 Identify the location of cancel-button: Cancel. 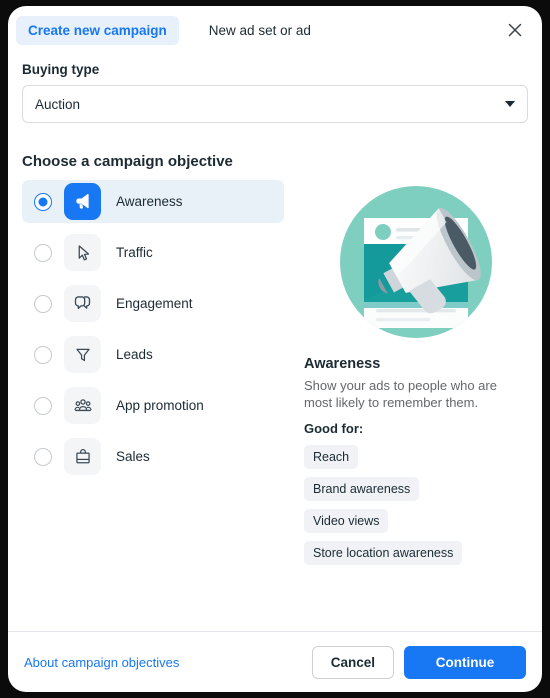
(352, 662).